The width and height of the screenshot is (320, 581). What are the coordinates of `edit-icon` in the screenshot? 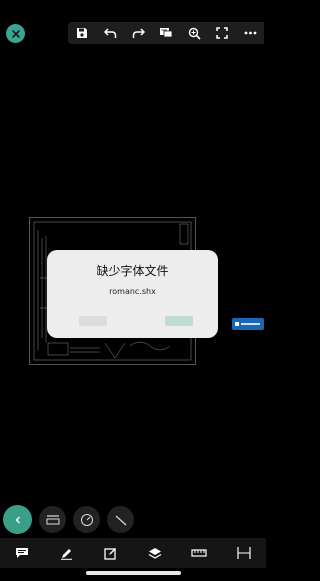 It's located at (110, 553).